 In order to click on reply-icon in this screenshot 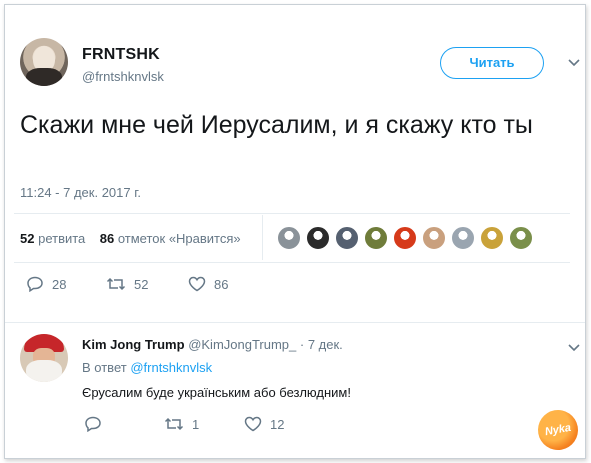, I will do `click(35, 284)`.